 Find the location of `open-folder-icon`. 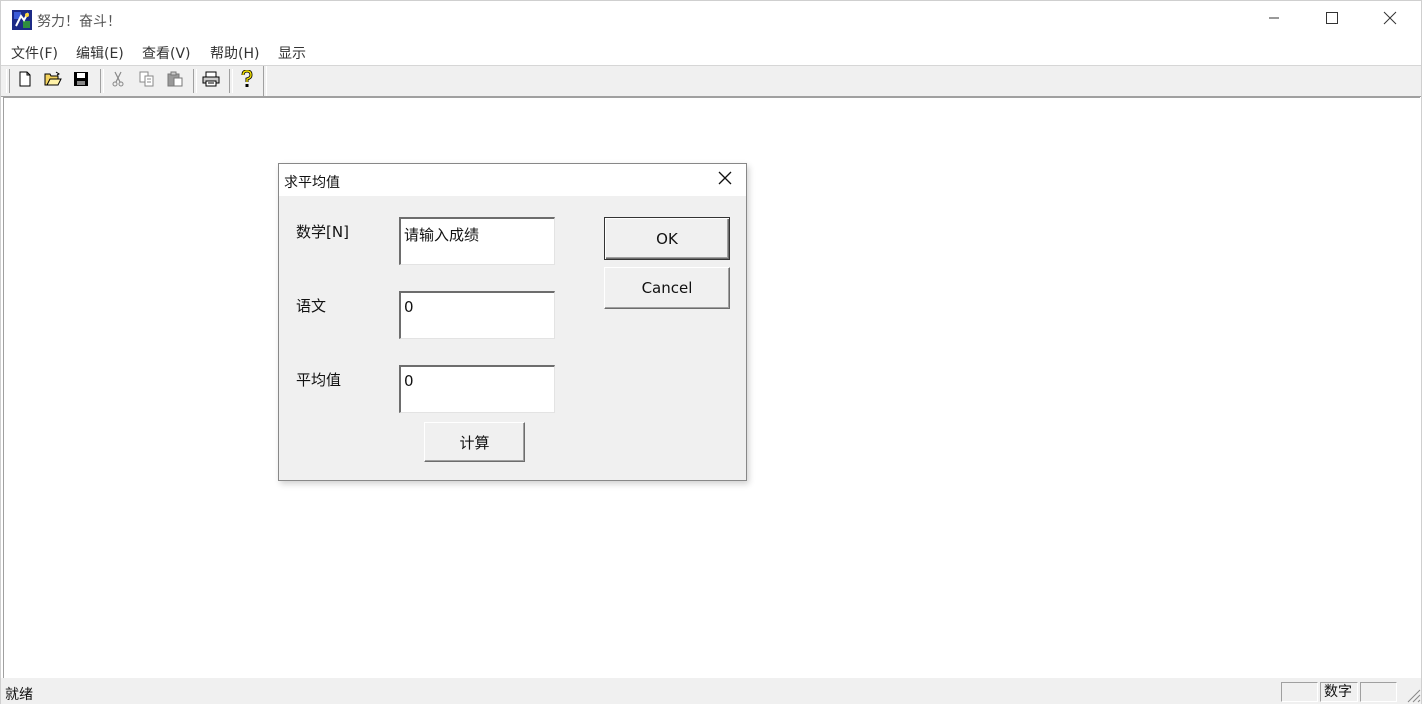

open-folder-icon is located at coordinates (53, 81).